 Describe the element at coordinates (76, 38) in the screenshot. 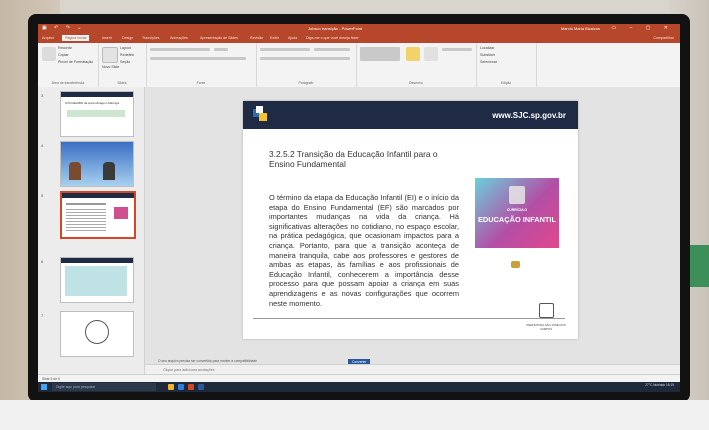

I see `tab-pagina-inicial: Página Inicial` at that location.